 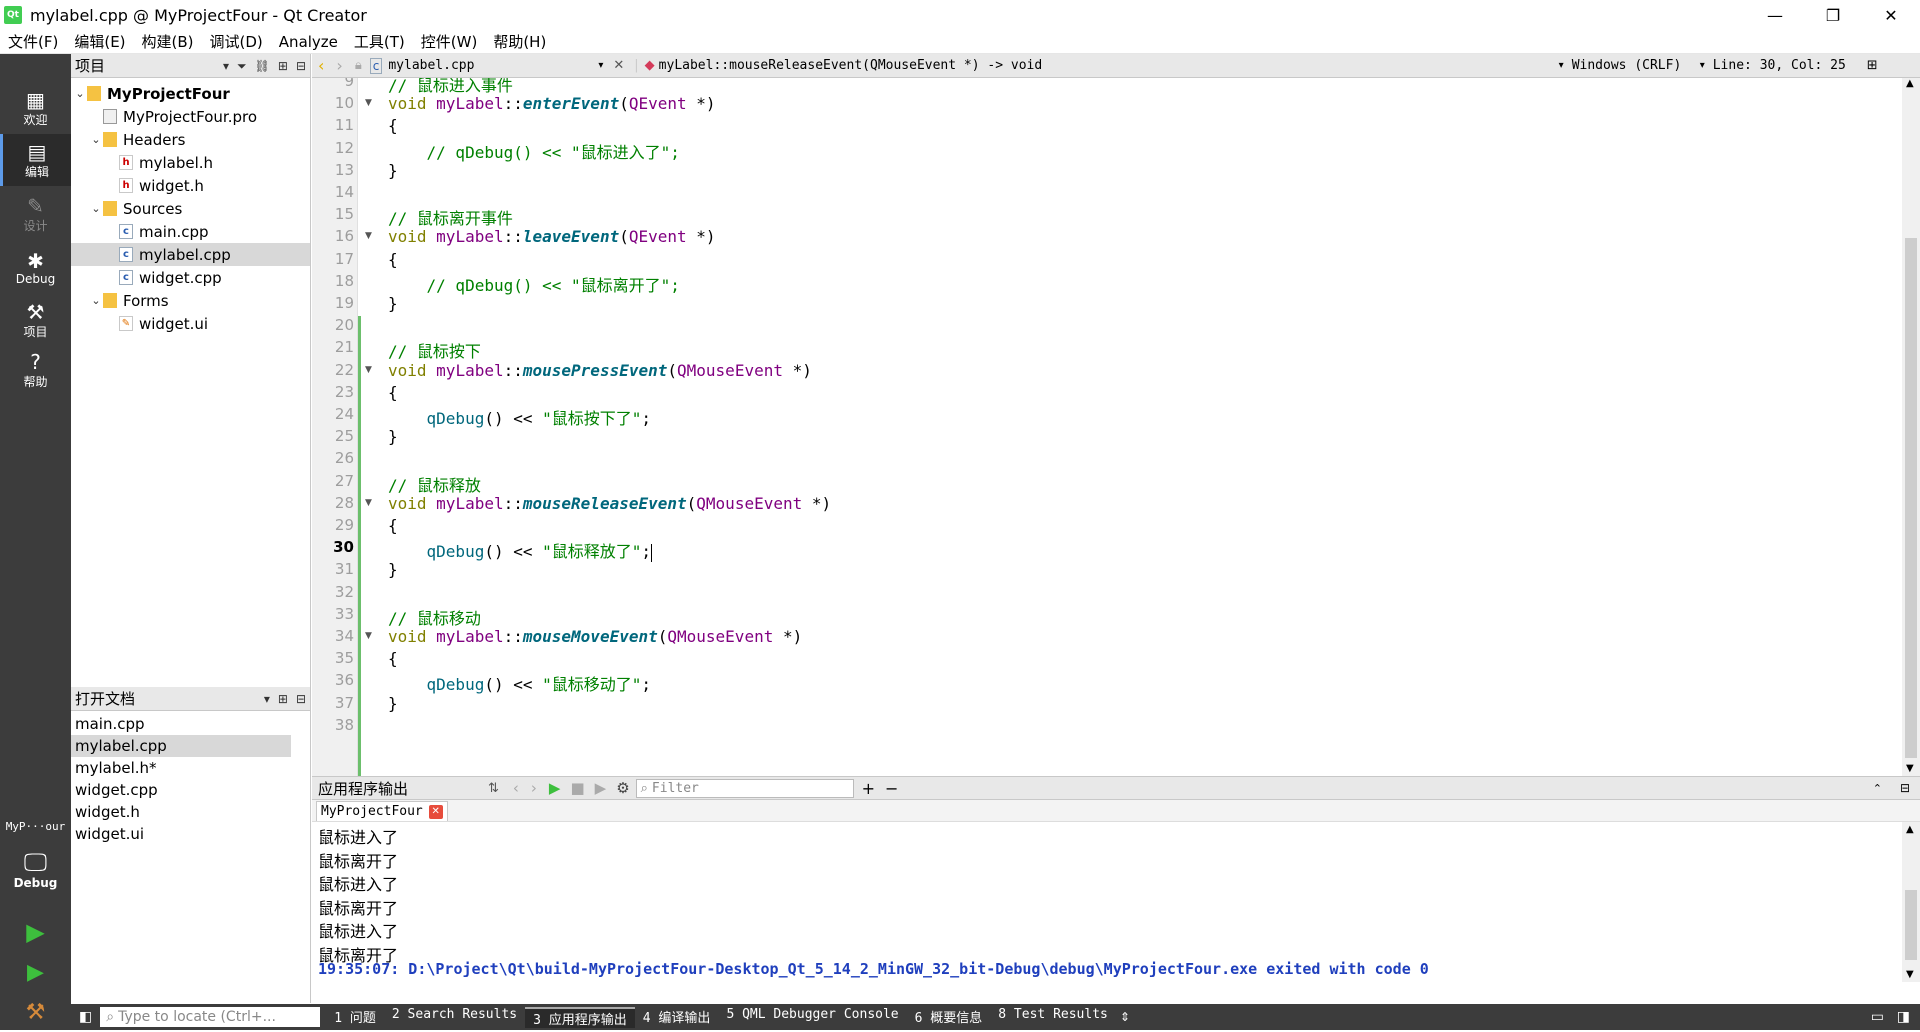 What do you see at coordinates (1125, 1017) in the screenshot?
I see `more-tabs-icon: ⇕` at bounding box center [1125, 1017].